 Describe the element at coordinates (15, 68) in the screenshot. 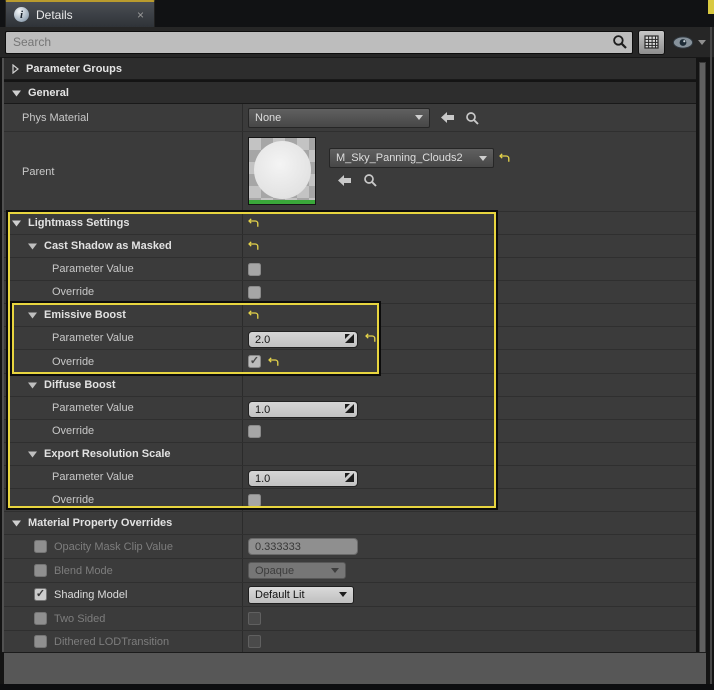

I see `expander-collapsed-icon` at that location.